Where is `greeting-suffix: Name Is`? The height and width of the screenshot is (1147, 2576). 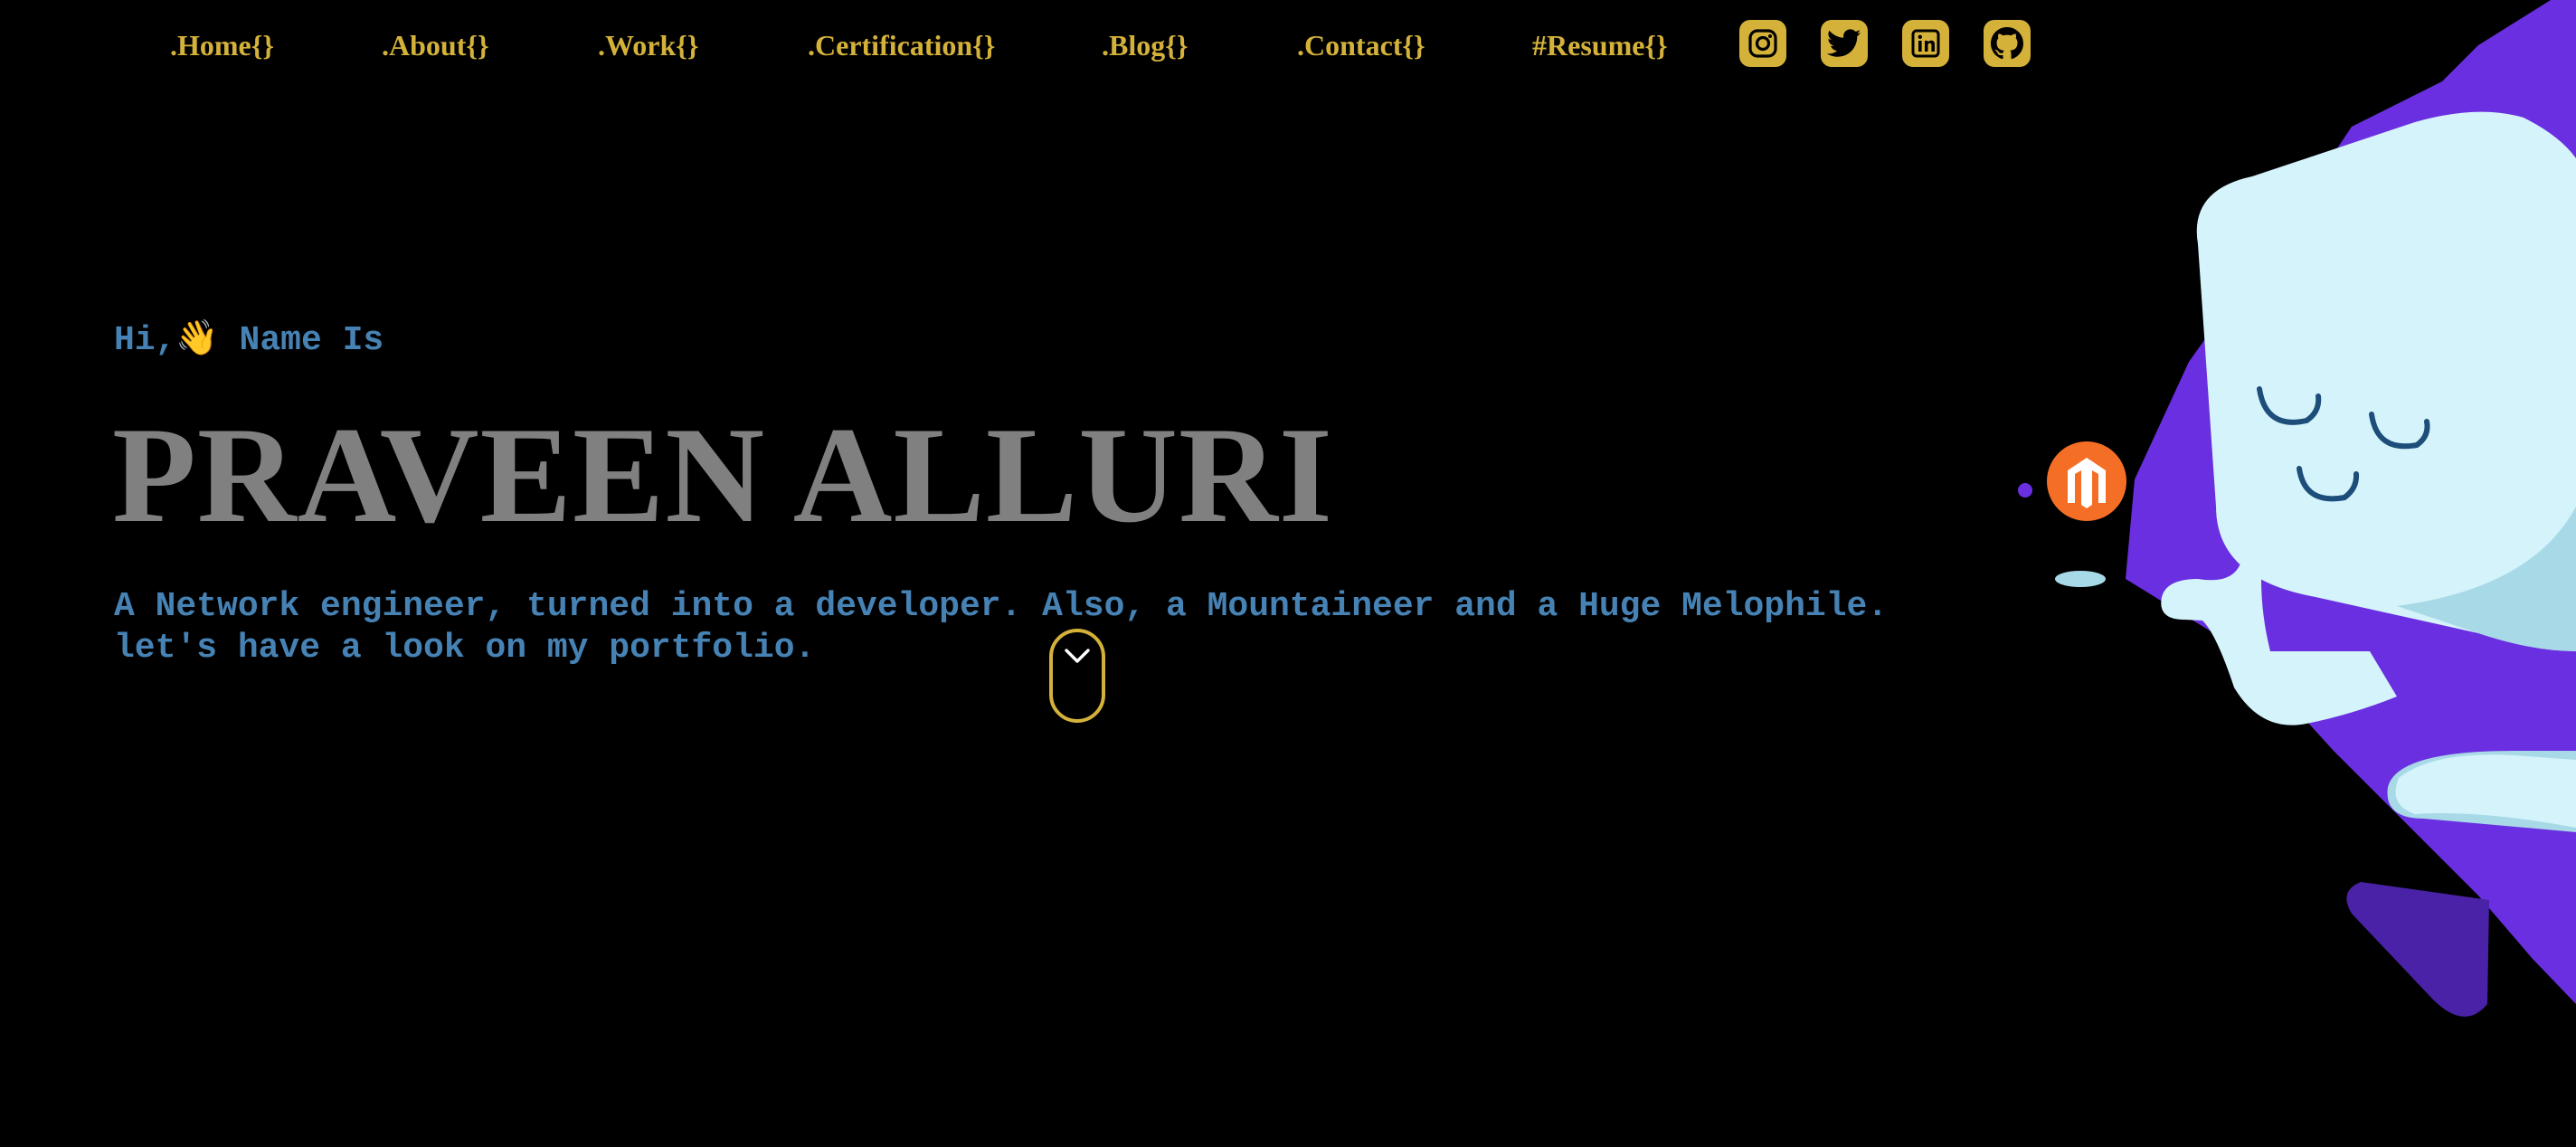 greeting-suffix: Name Is is located at coordinates (301, 341).